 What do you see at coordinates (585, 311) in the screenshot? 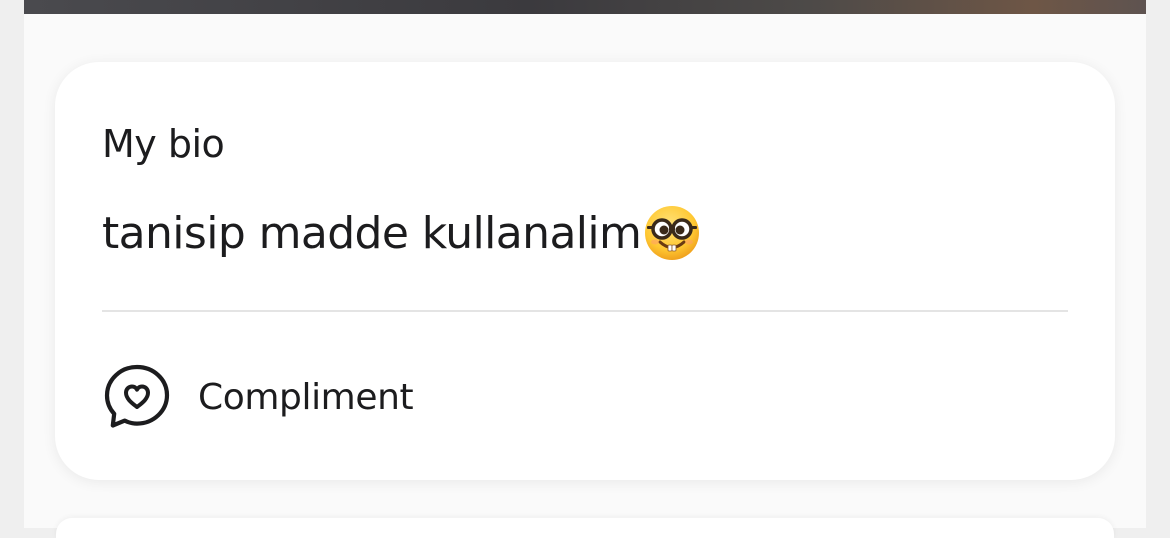
I see `divider` at bounding box center [585, 311].